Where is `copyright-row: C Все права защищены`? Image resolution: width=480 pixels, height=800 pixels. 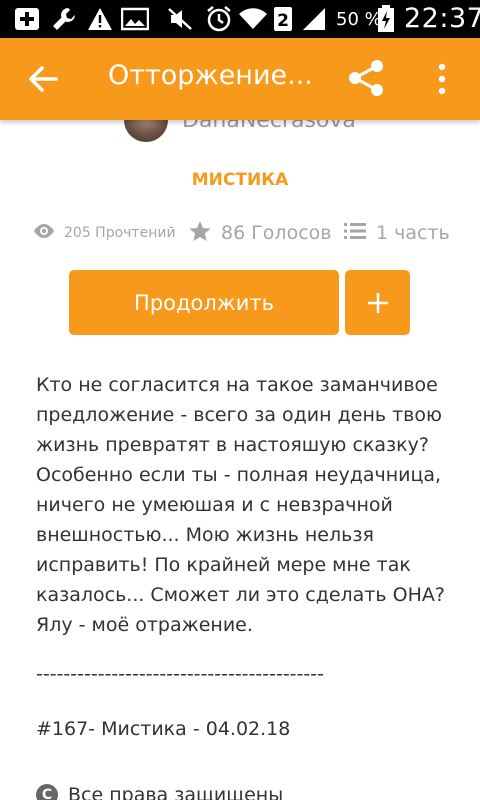 copyright-row: C Все права защищены is located at coordinates (159, 791).